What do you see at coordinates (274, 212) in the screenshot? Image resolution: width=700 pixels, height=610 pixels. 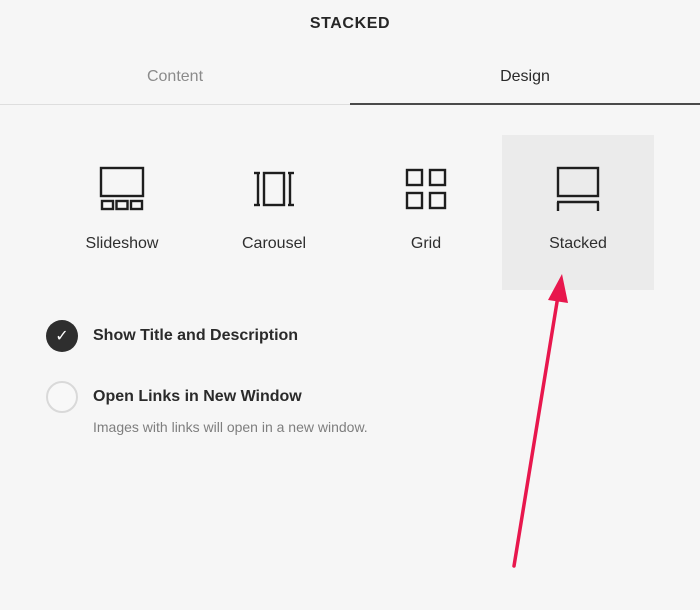 I see `layout-option-carousel: Carousel` at bounding box center [274, 212].